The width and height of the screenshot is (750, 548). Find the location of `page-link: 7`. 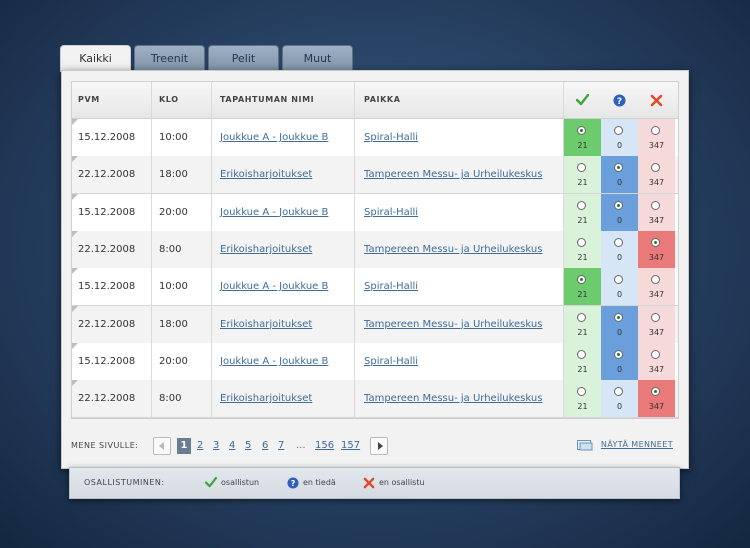

page-link: 7 is located at coordinates (281, 445).